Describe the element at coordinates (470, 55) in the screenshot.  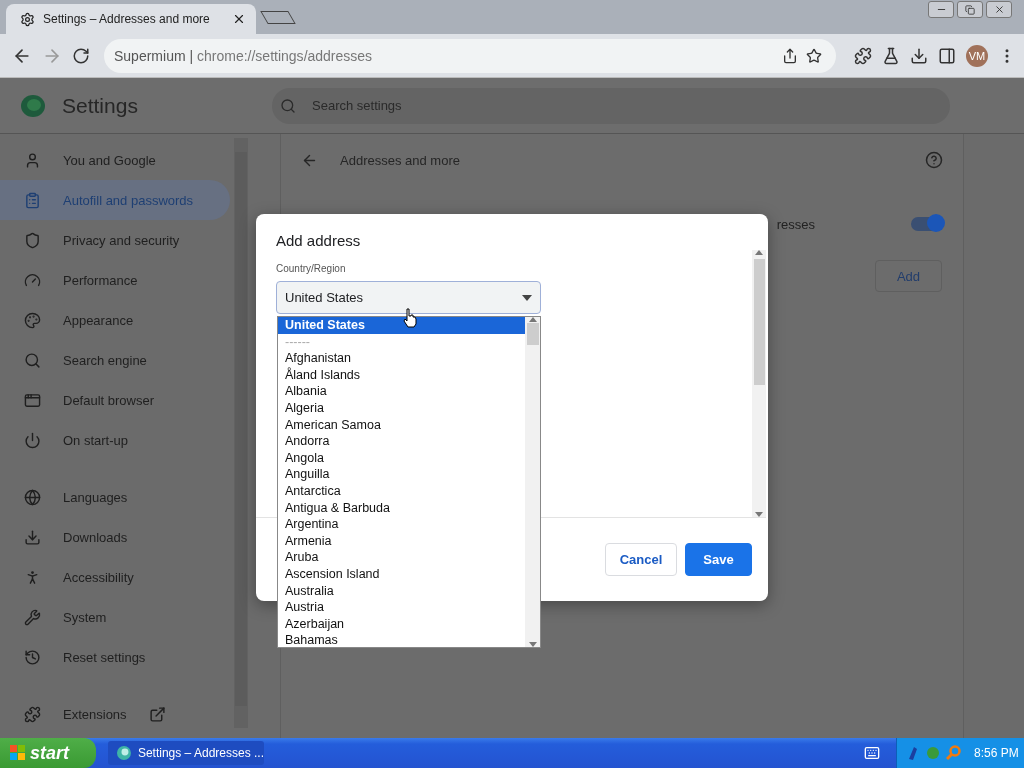
I see `address-bar: Supermium | chrome://settings/addresses` at that location.